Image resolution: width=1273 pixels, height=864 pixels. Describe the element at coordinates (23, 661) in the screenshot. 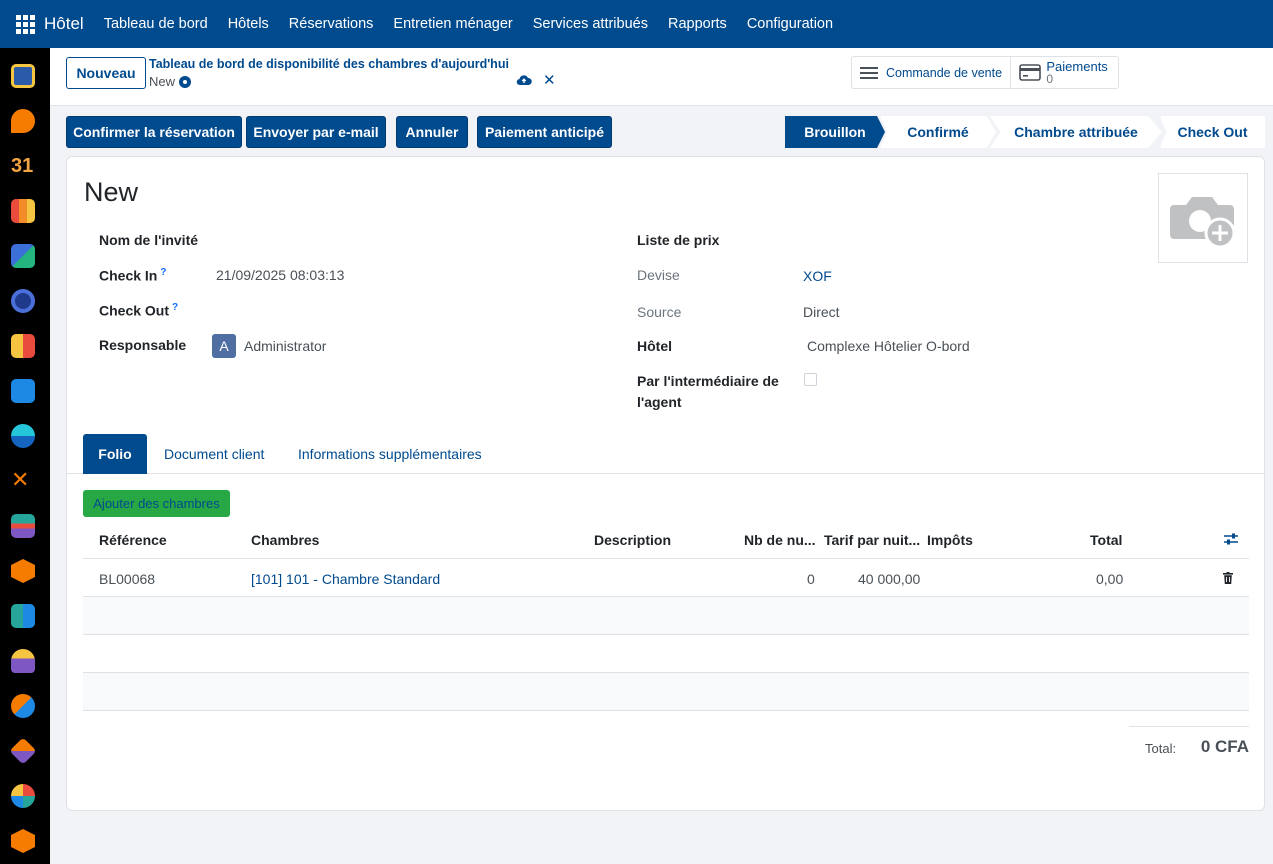

I see `employees-app-icon` at that location.